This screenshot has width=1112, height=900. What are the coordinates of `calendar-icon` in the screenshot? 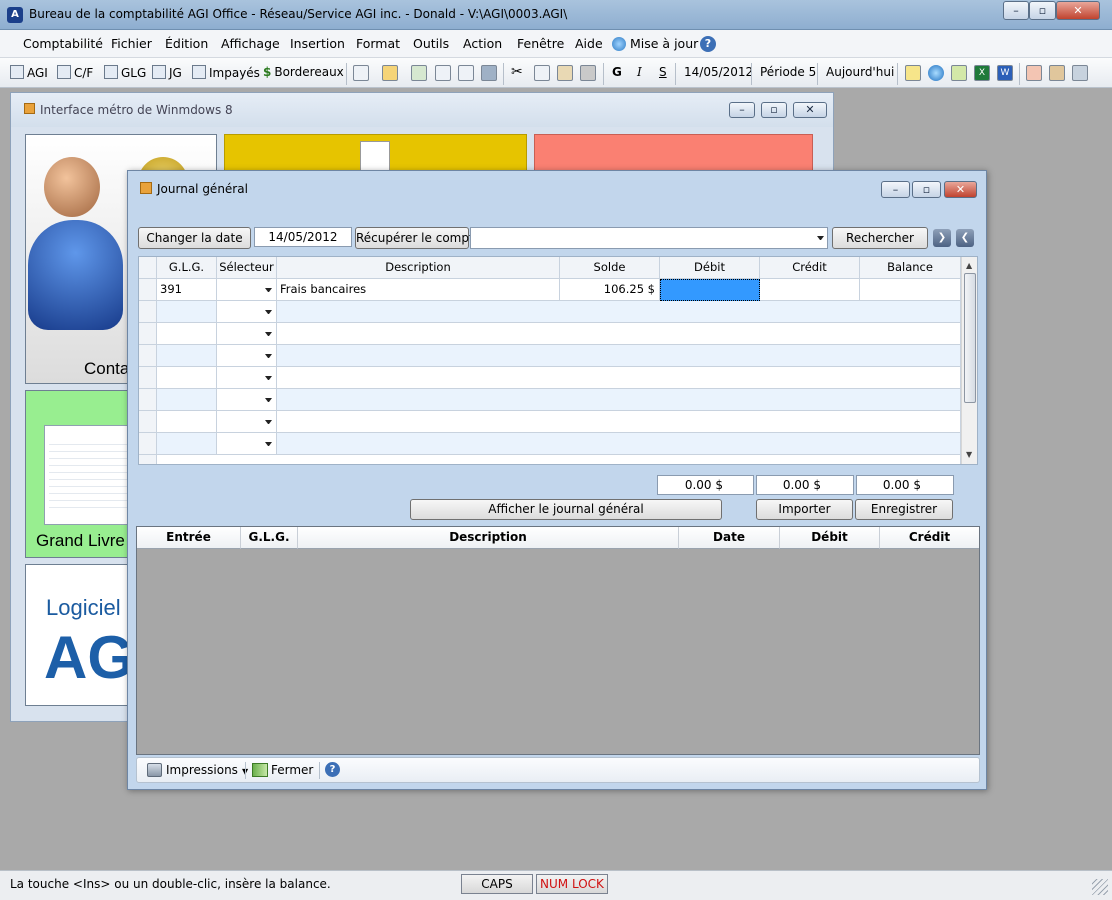 It's located at (1034, 73).